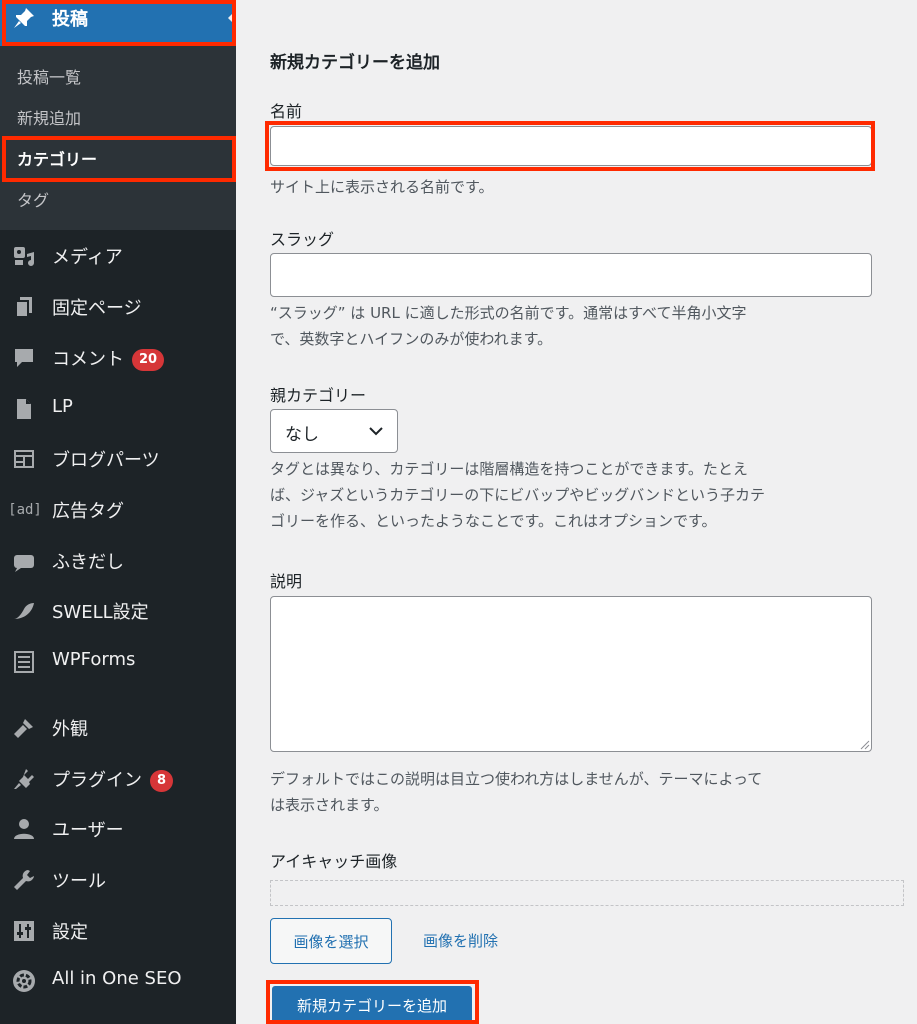 This screenshot has width=917, height=1024. What do you see at coordinates (118, 408) in the screenshot?
I see `sidebar-item-lp: LP` at bounding box center [118, 408].